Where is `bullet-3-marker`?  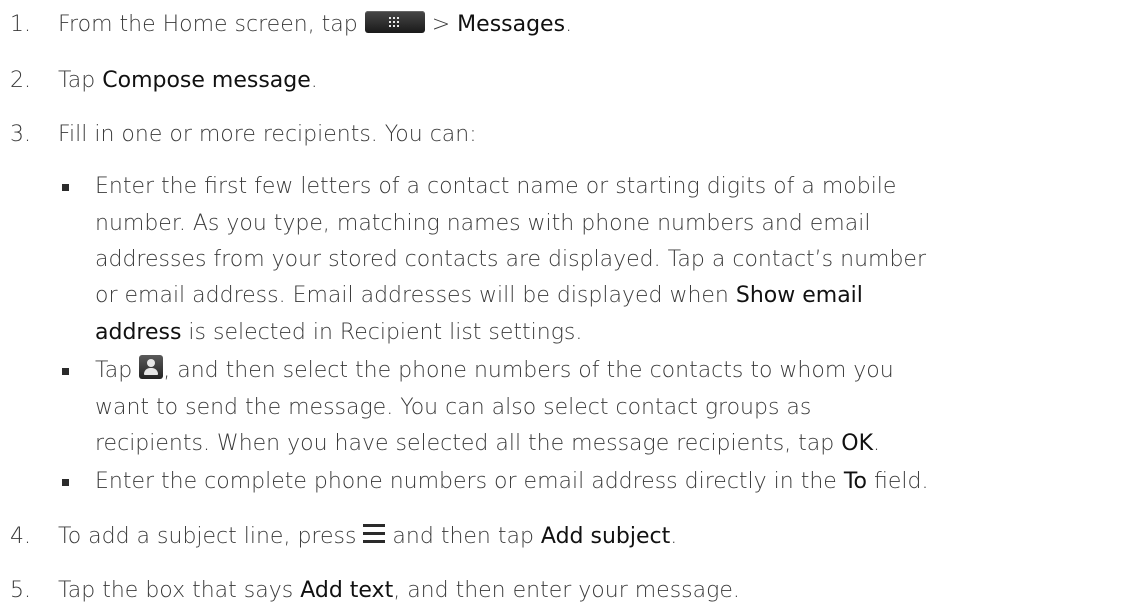
bullet-3-marker is located at coordinates (65, 482).